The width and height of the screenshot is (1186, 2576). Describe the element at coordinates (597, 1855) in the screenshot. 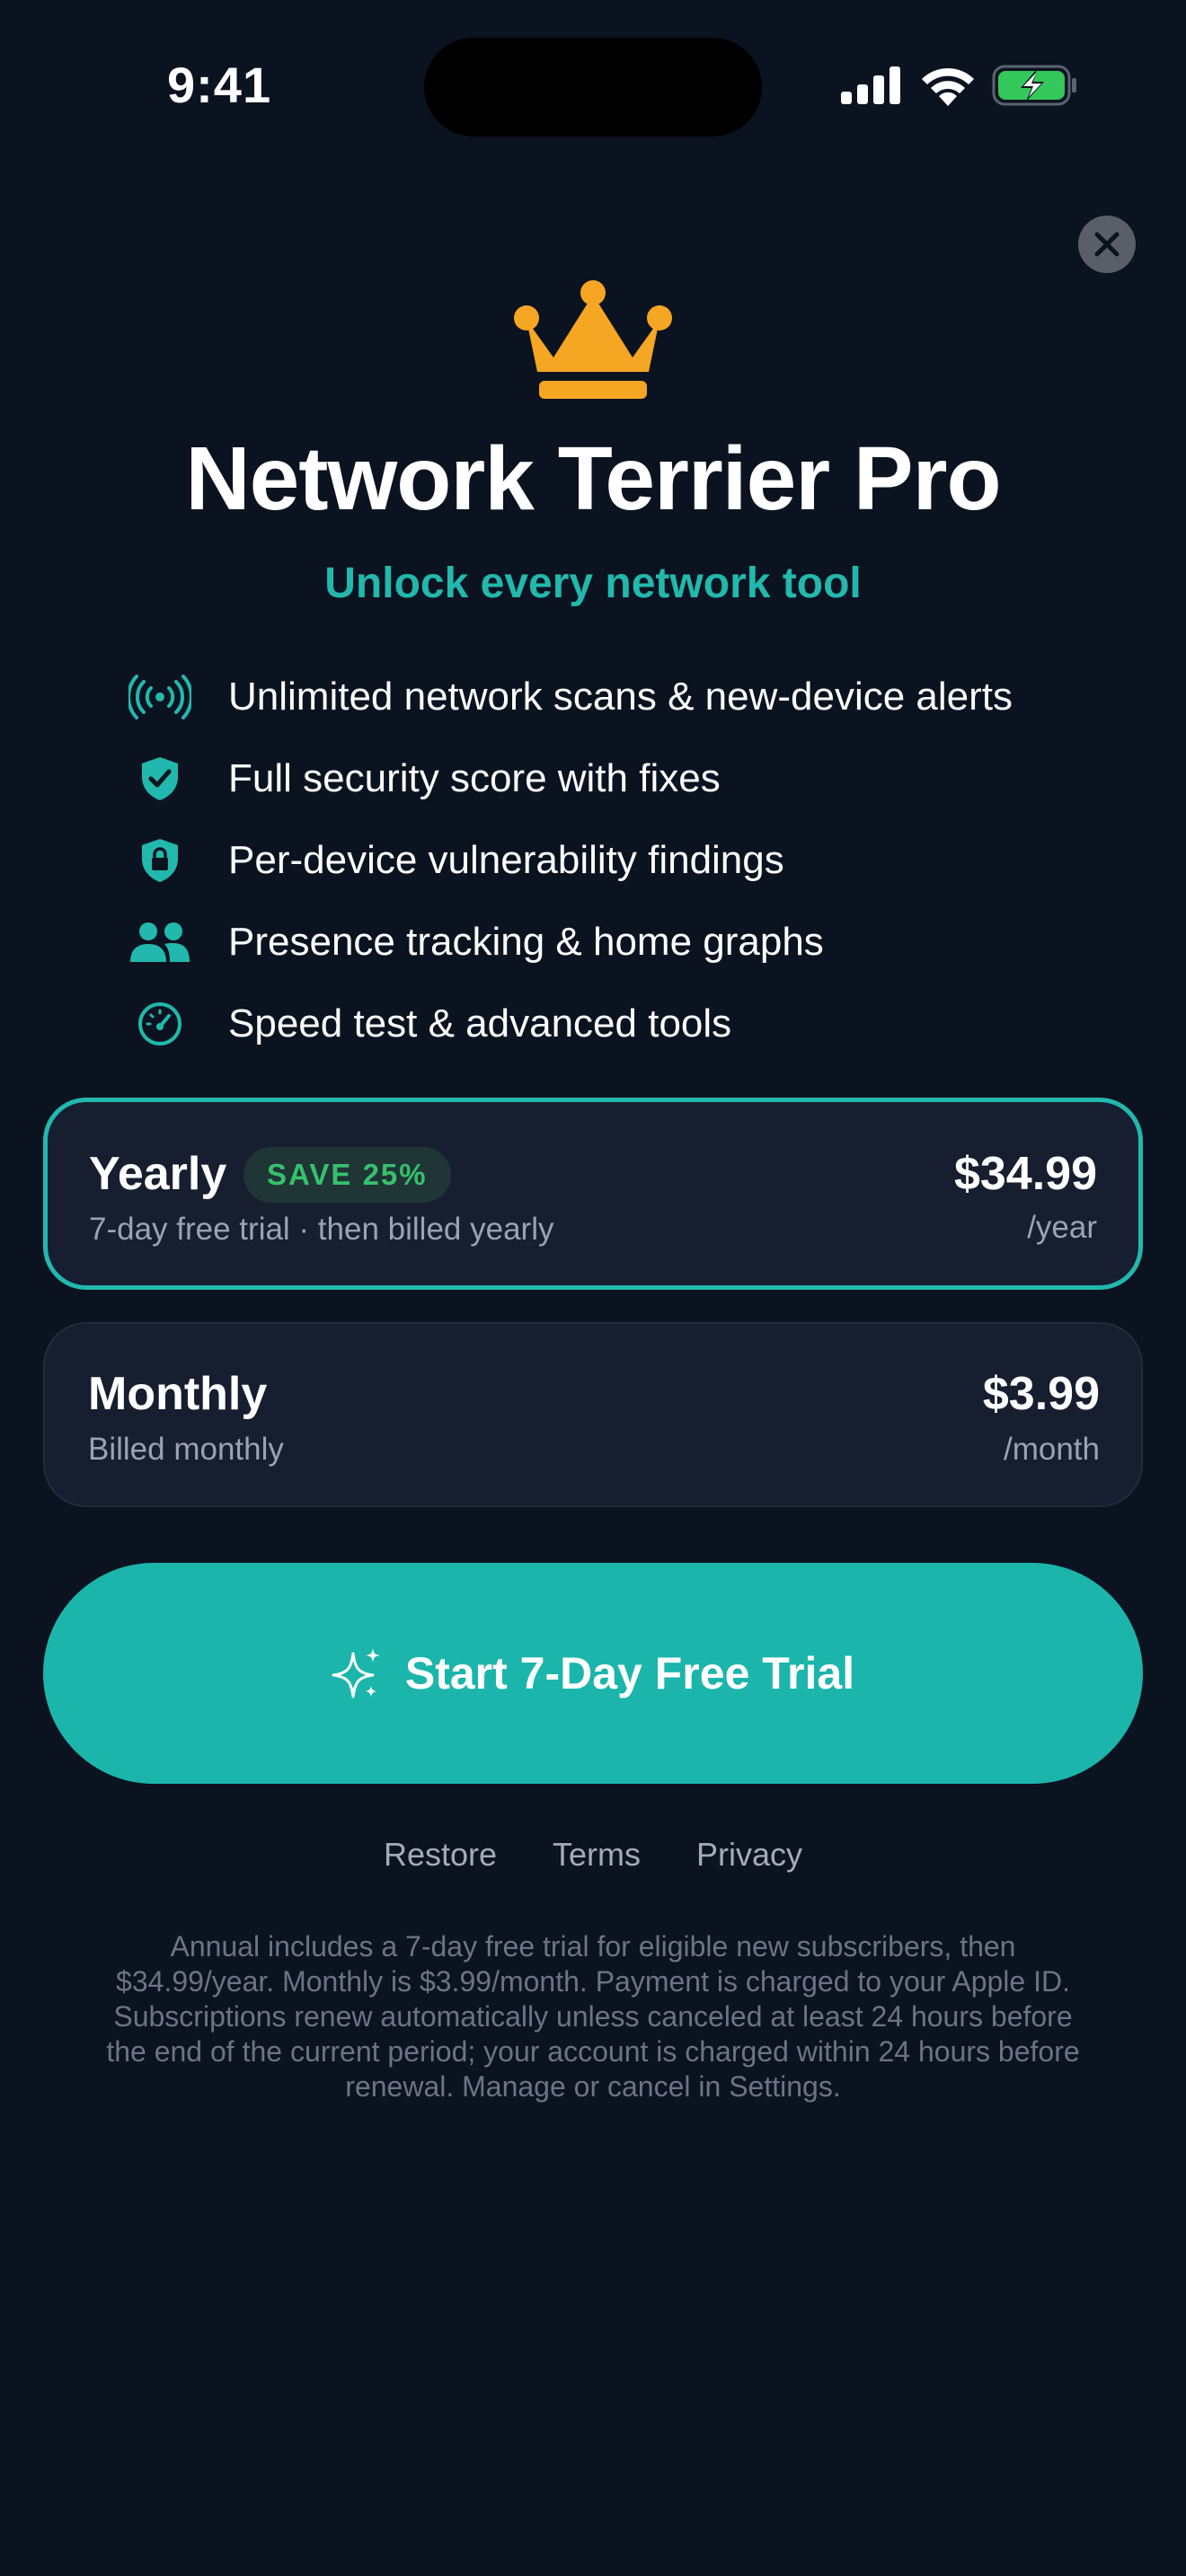

I see `terms-link: Terms` at that location.